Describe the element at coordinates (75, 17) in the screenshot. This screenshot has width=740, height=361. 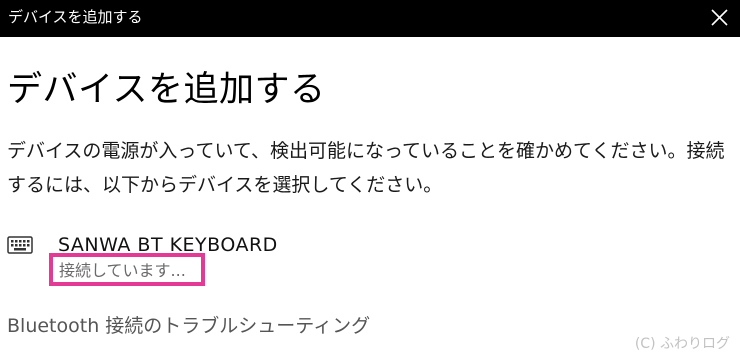
I see `window-title: デバイスを追加する` at that location.